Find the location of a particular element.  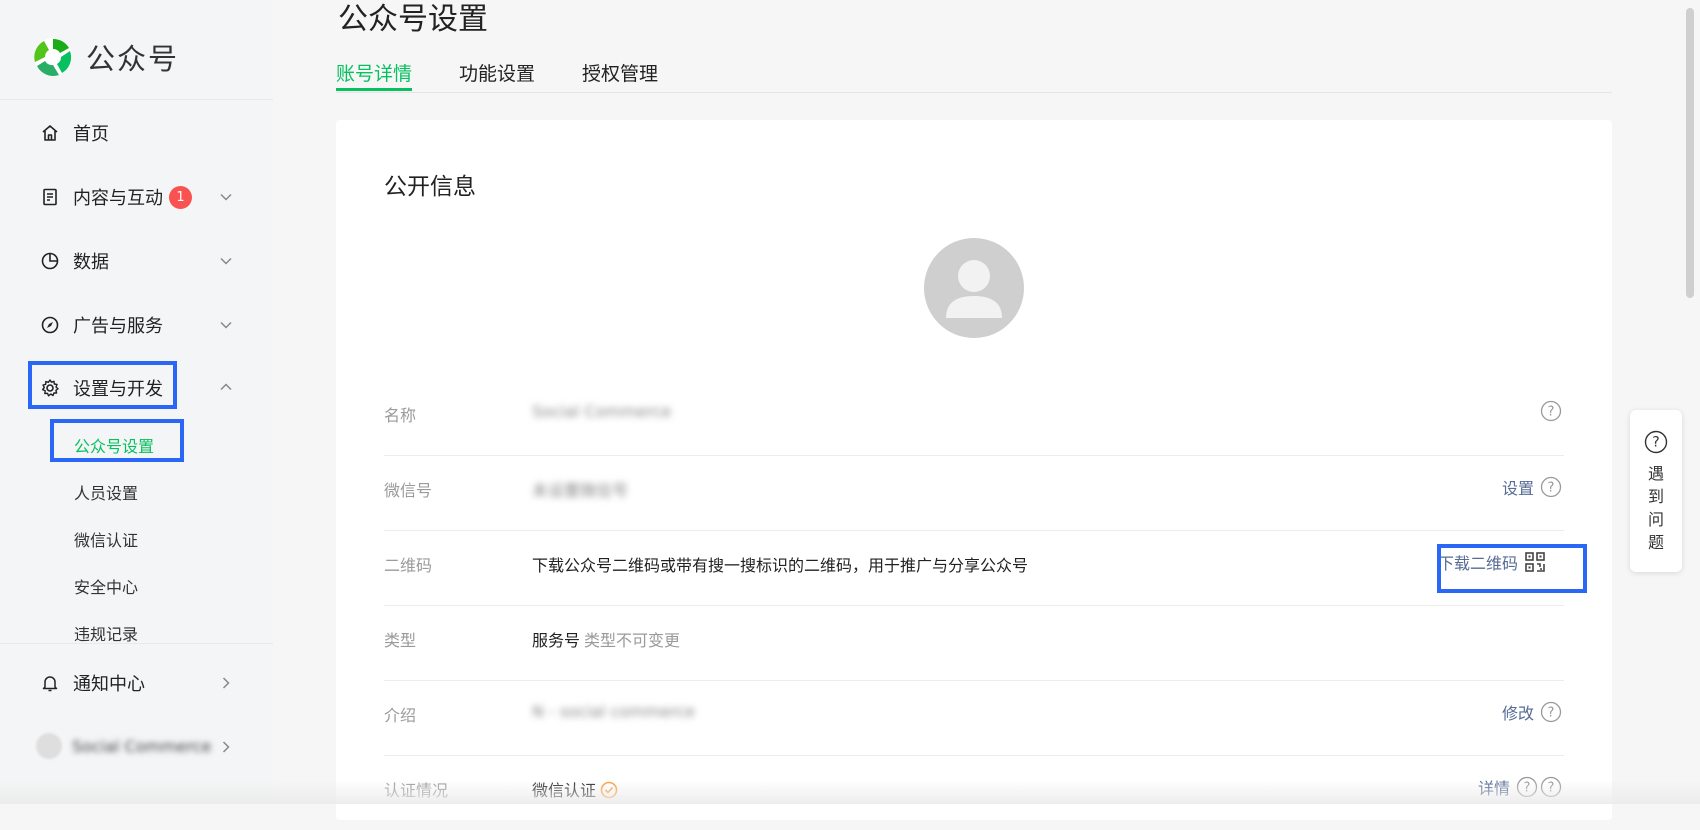

sidebar-item-label: 内容与互动 is located at coordinates (118, 198).